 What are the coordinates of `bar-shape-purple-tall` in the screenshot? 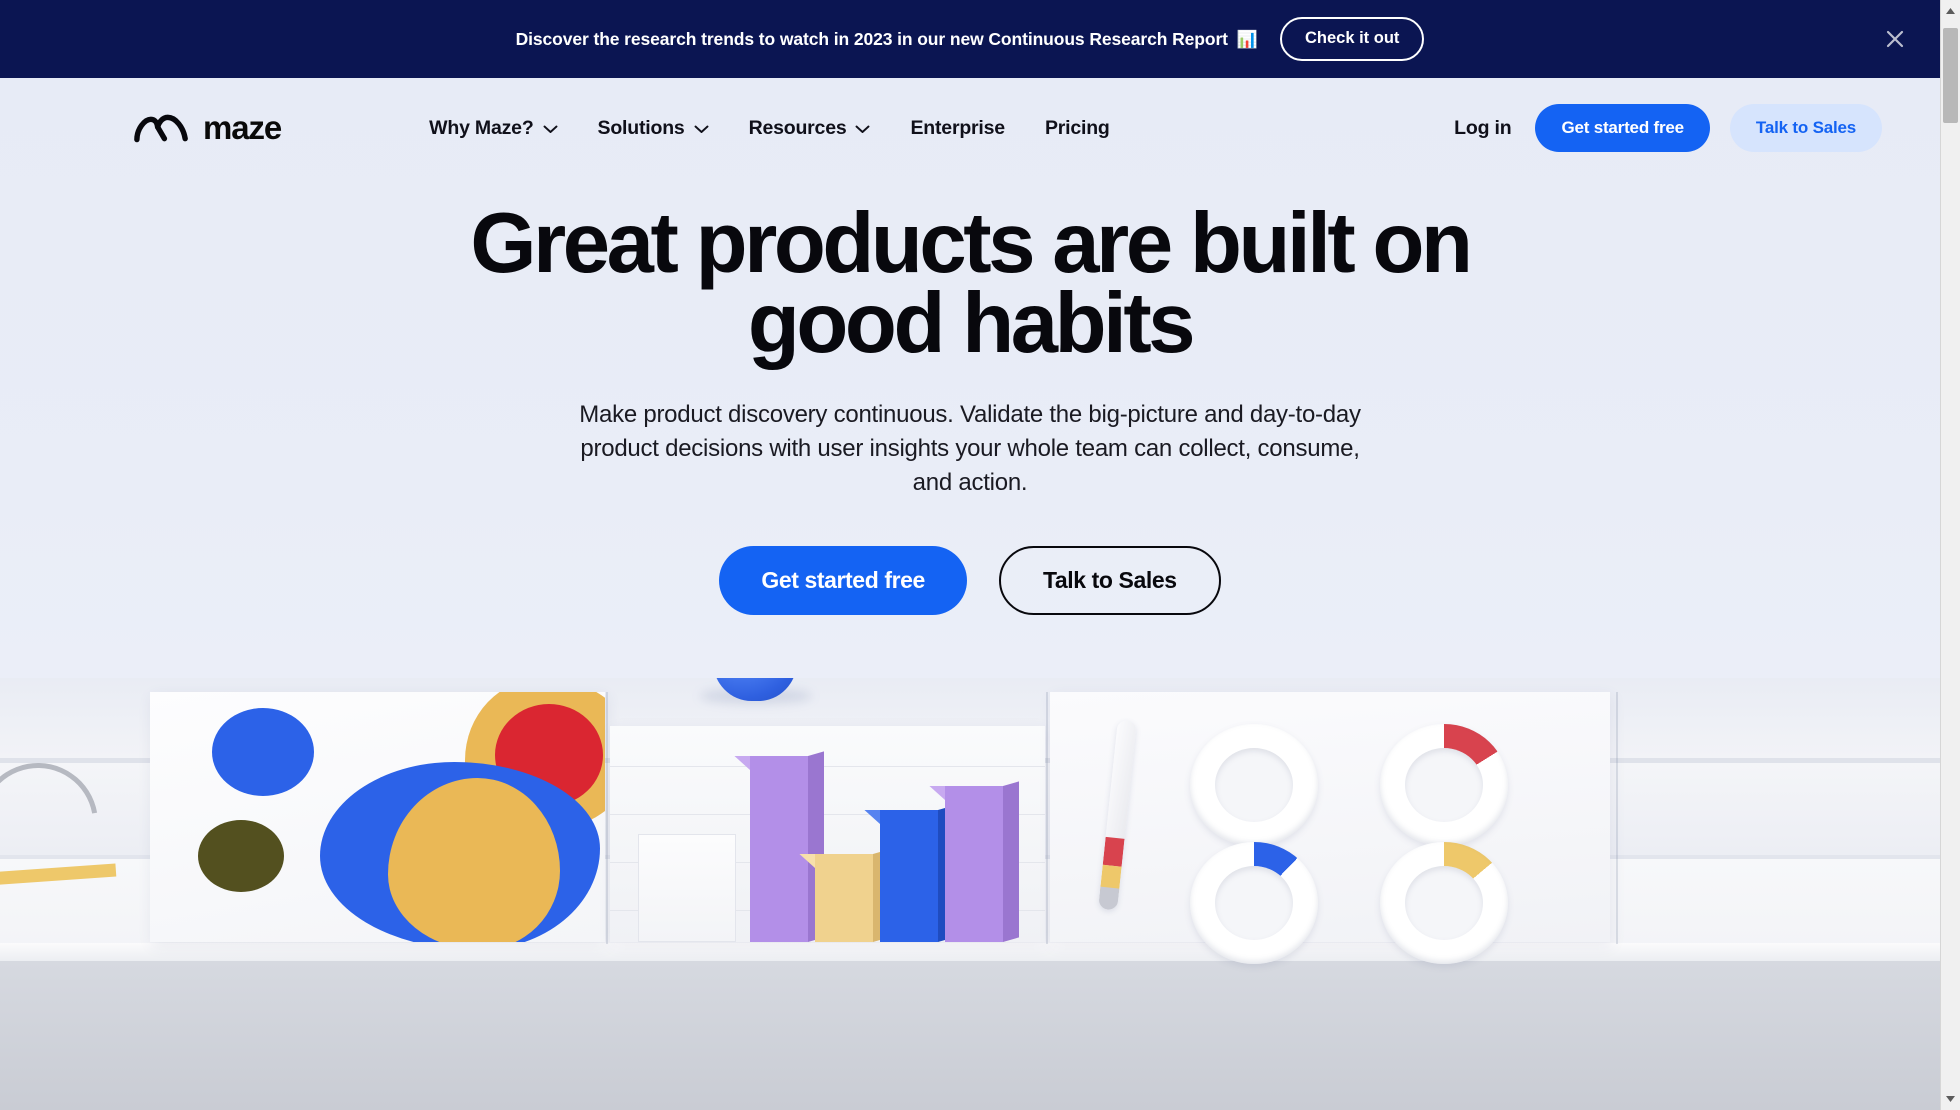 It's located at (779, 846).